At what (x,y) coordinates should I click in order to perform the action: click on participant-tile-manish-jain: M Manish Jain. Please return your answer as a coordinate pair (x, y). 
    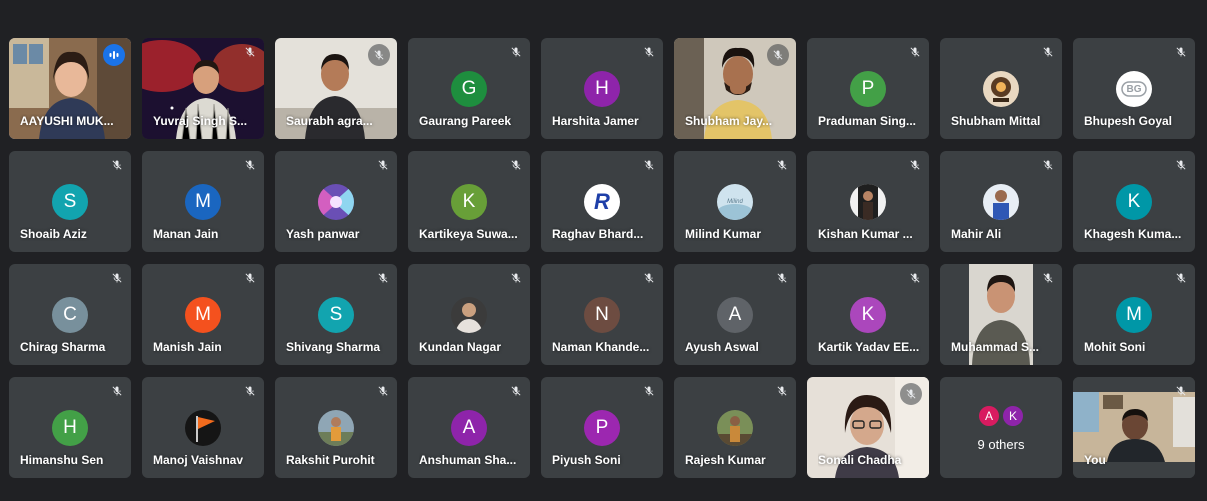
    Looking at the image, I should click on (203, 314).